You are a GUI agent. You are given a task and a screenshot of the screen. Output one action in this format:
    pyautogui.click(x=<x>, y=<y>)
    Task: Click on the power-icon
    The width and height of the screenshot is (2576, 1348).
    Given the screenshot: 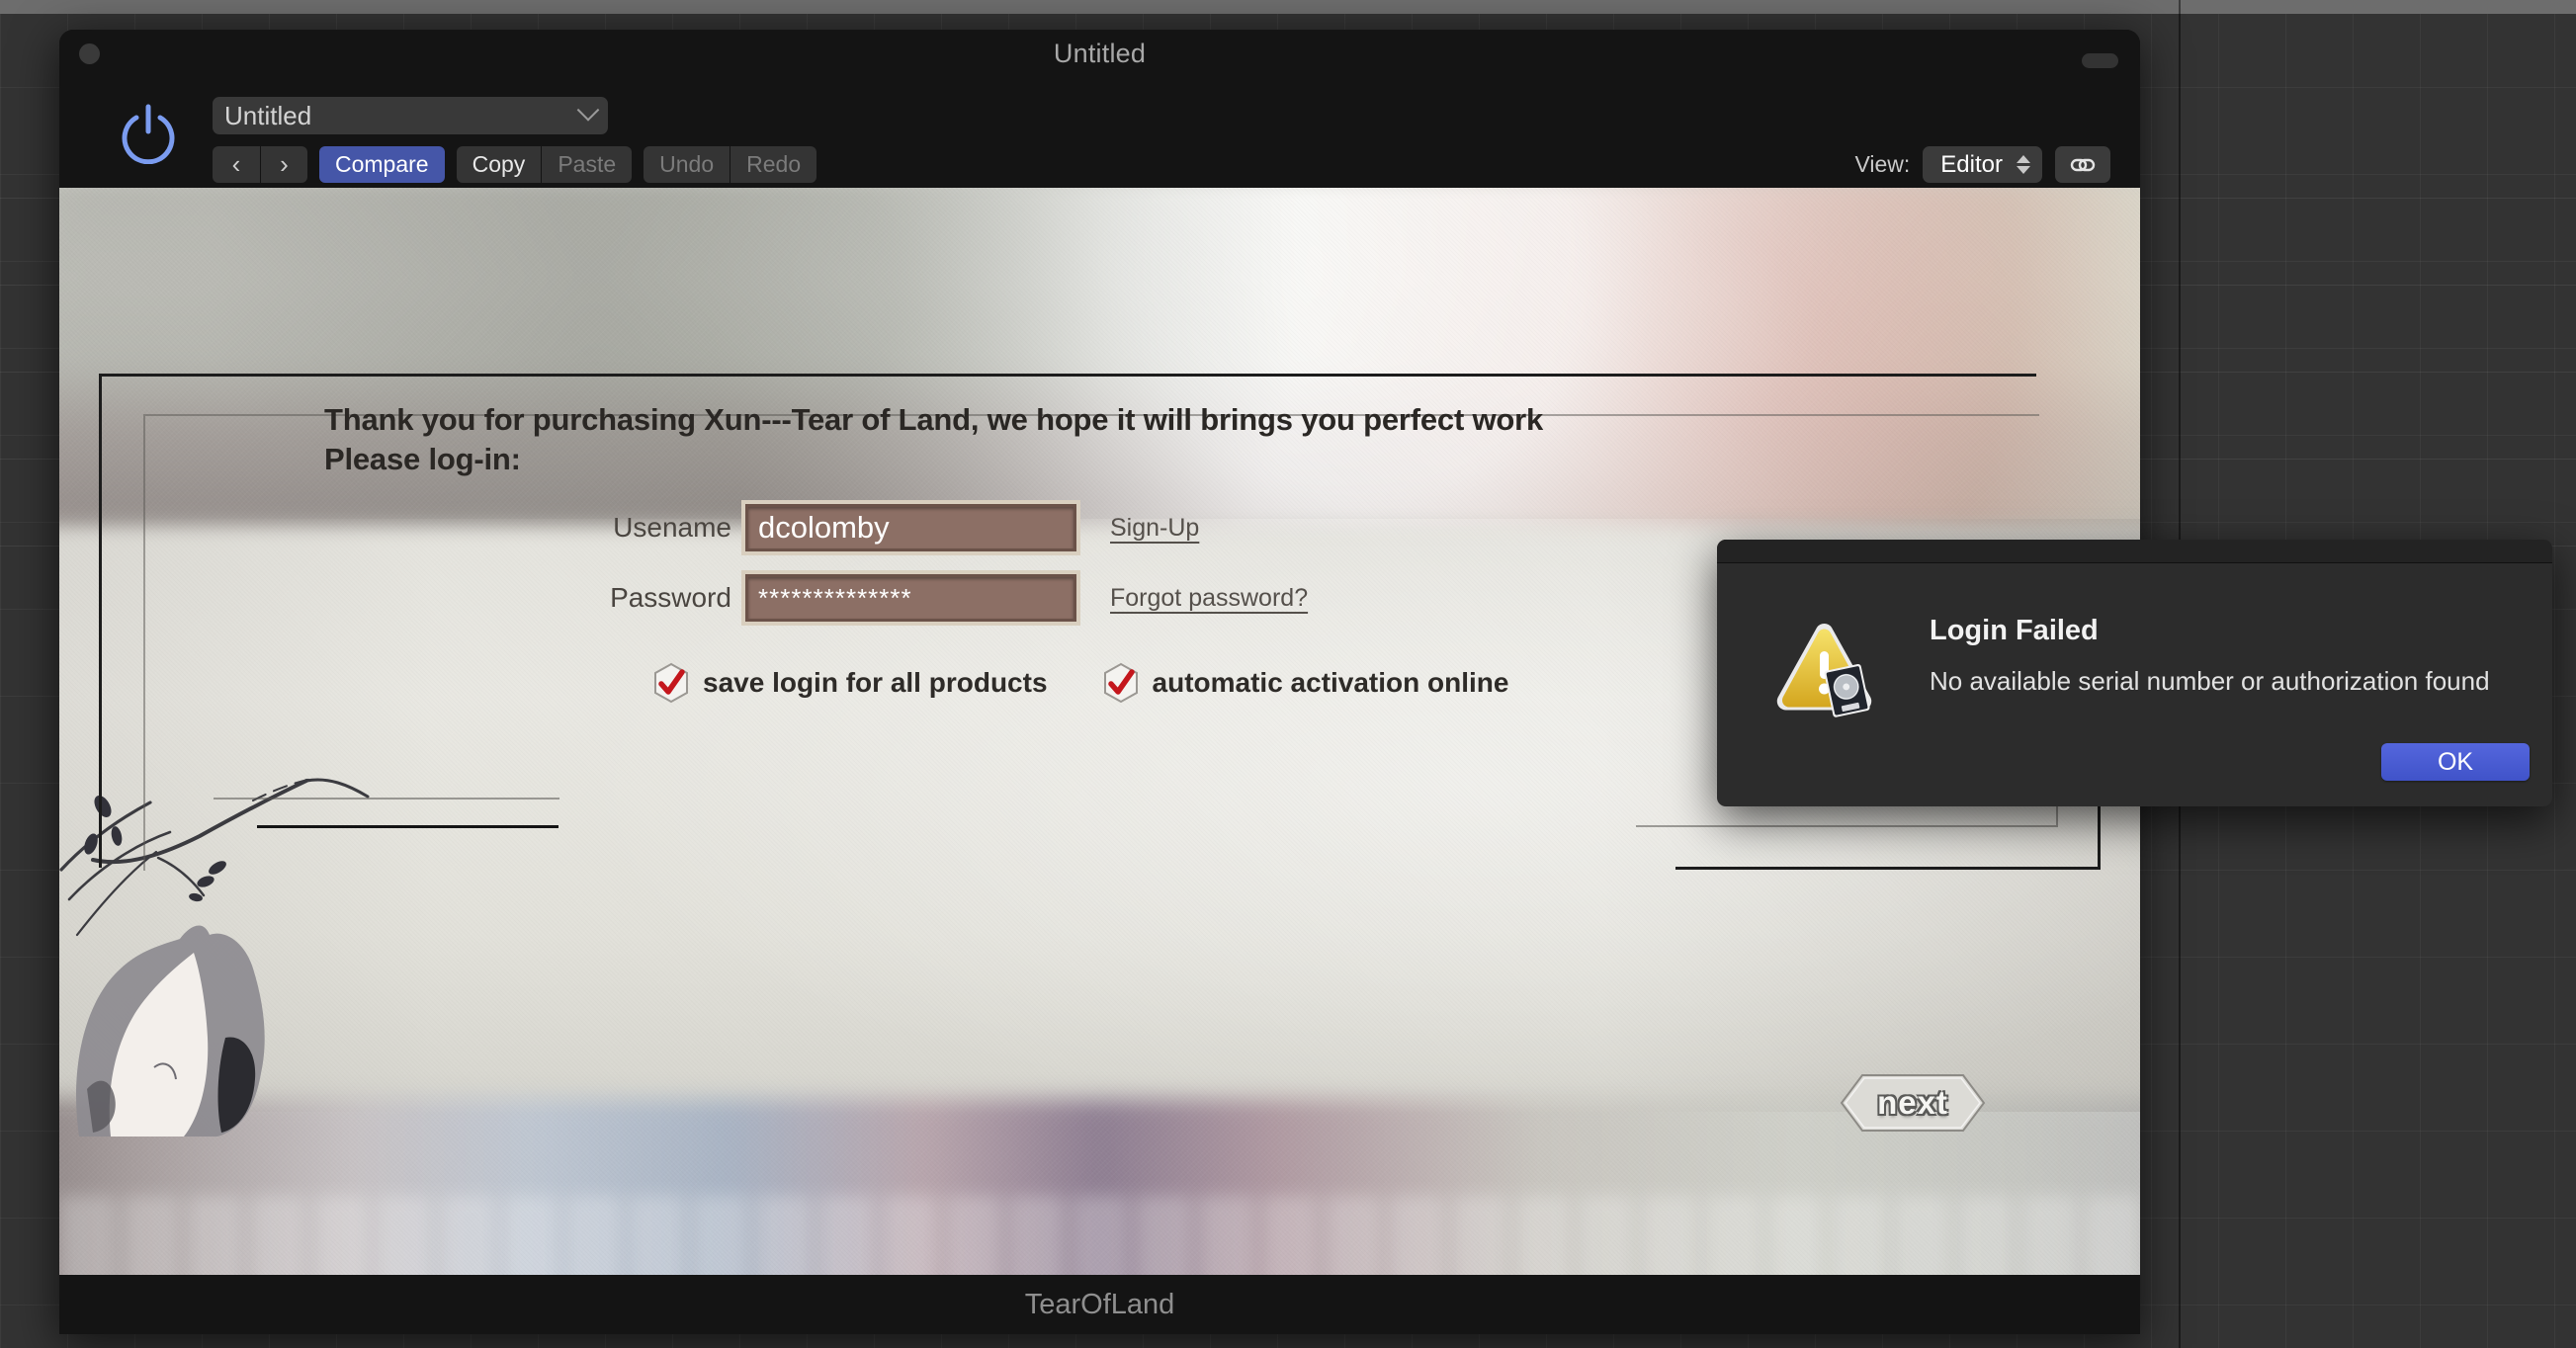 What is the action you would take?
    pyautogui.click(x=148, y=133)
    